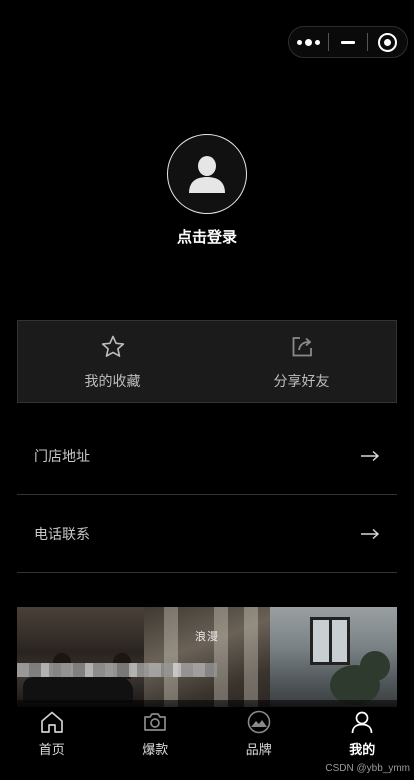 The height and width of the screenshot is (780, 414). What do you see at coordinates (301, 361) in the screenshot?
I see `share-button: 分享好友` at bounding box center [301, 361].